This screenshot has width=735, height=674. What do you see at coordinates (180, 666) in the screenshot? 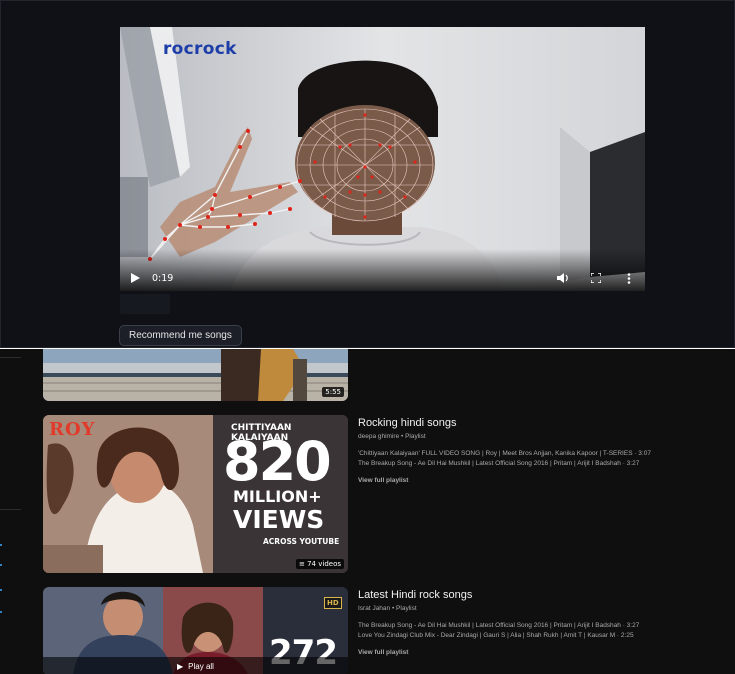
I see `play-all-icon: ▶` at bounding box center [180, 666].